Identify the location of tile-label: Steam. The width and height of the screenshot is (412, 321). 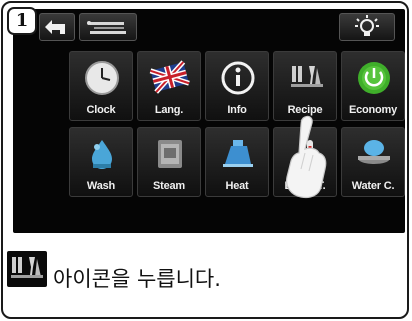
(169, 186).